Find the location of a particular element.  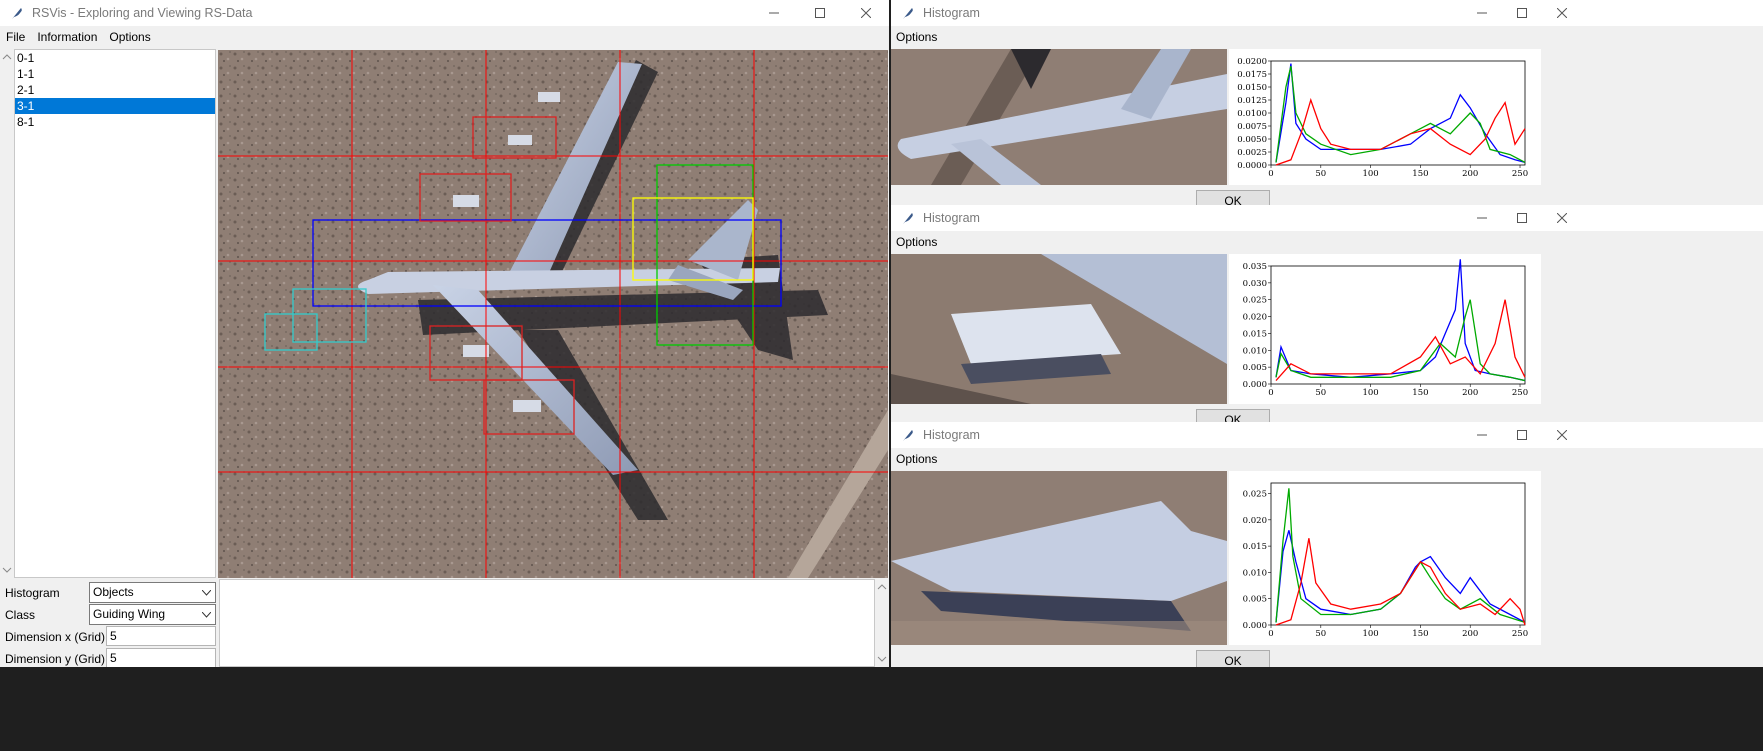

dimension-y-label: Dimension y (Grid) is located at coordinates (55, 659).